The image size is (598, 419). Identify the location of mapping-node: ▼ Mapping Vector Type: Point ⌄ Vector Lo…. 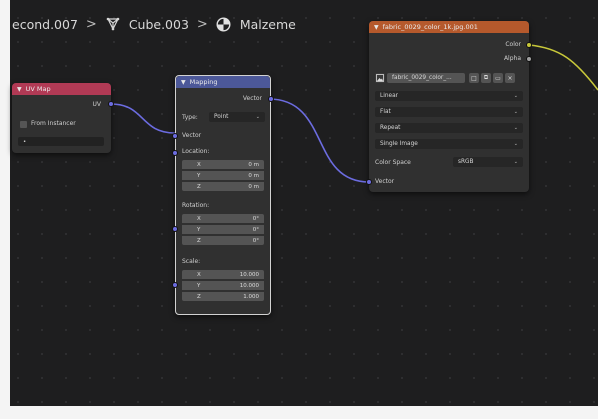
(223, 195).